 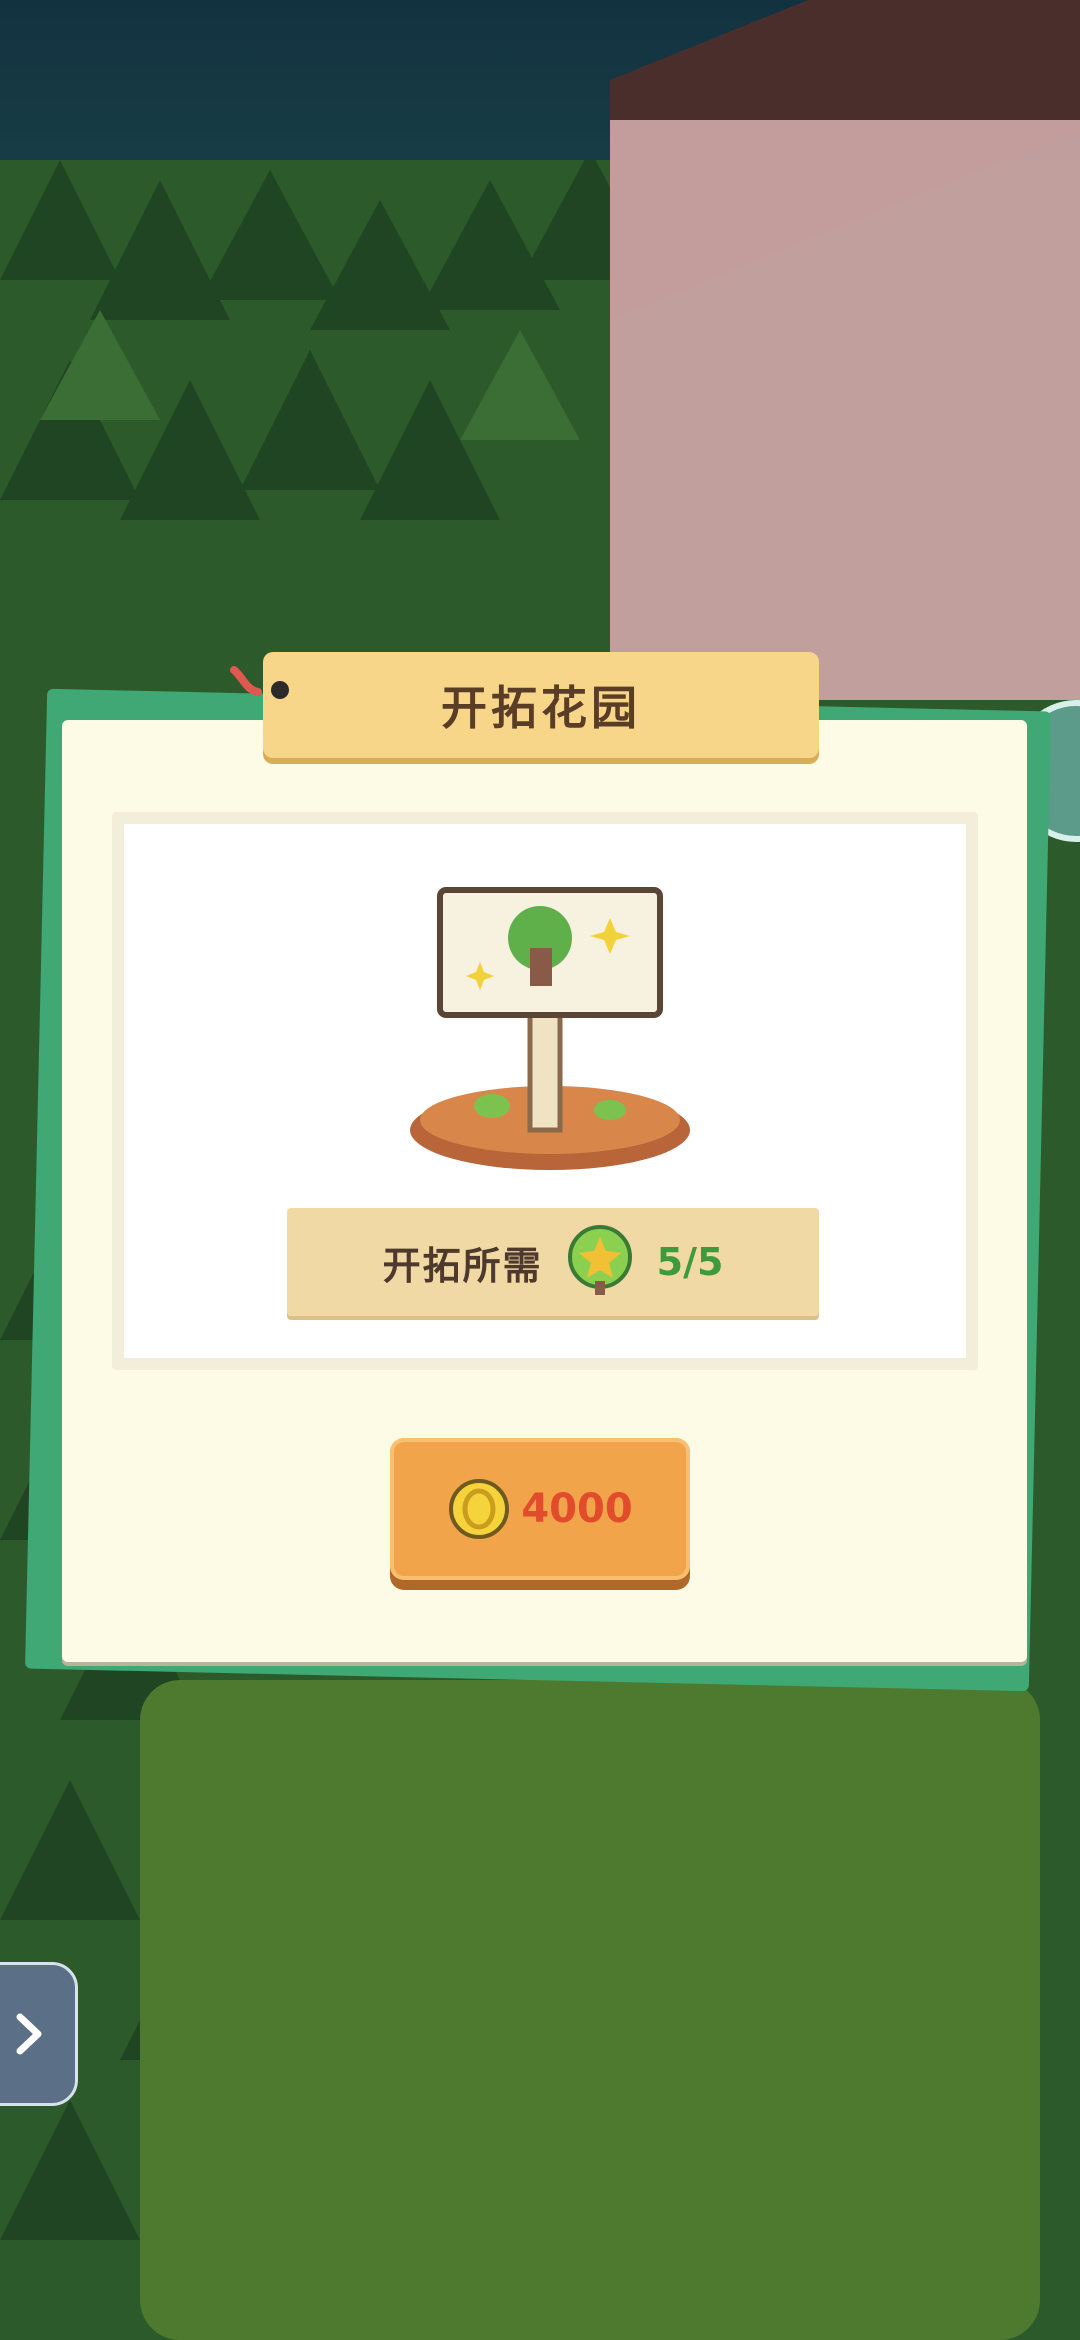 I want to click on requirement-label: 开拓所需, so click(x=462, y=1265).